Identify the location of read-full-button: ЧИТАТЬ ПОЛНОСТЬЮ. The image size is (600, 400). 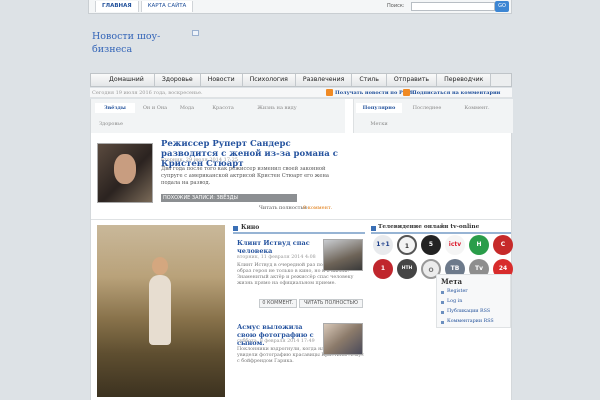
(331, 303).